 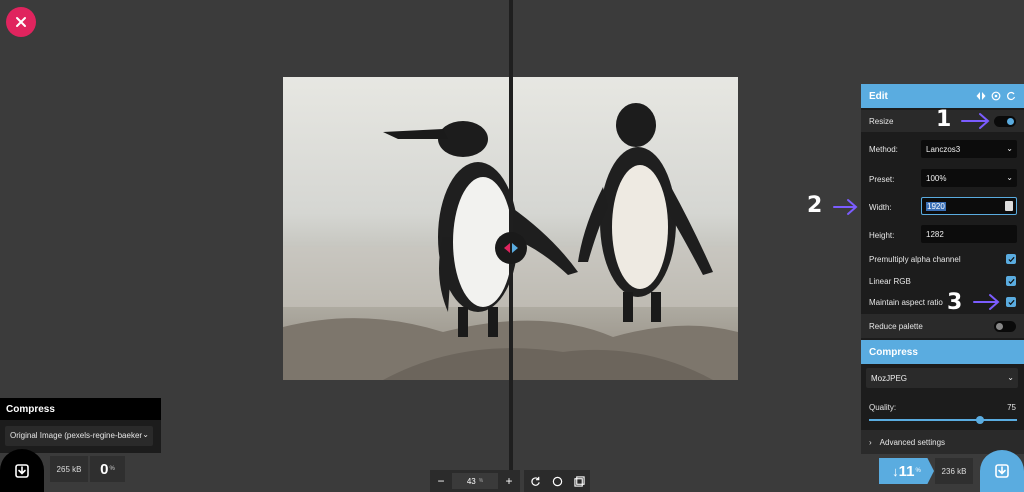 I want to click on linear-rgb-checkbox, so click(x=1011, y=281).